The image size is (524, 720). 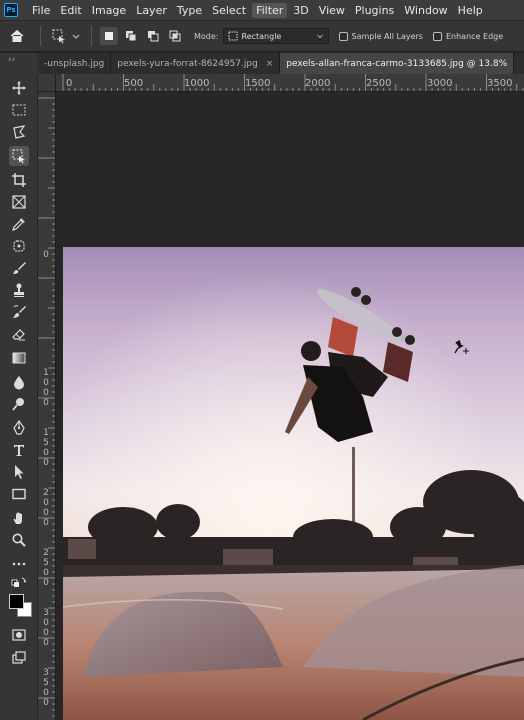 I want to click on move-tool, so click(x=19, y=88).